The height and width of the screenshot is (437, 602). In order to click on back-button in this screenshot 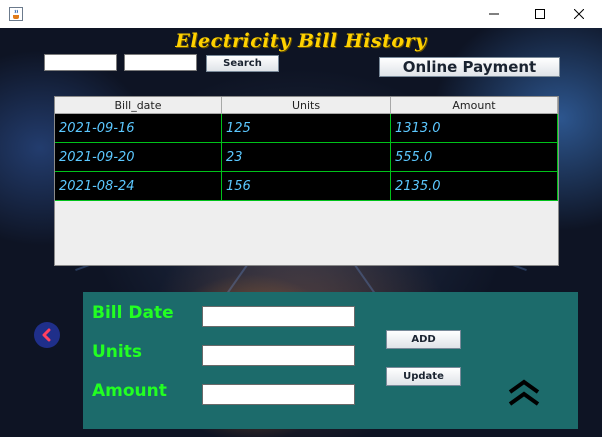, I will do `click(47, 335)`.